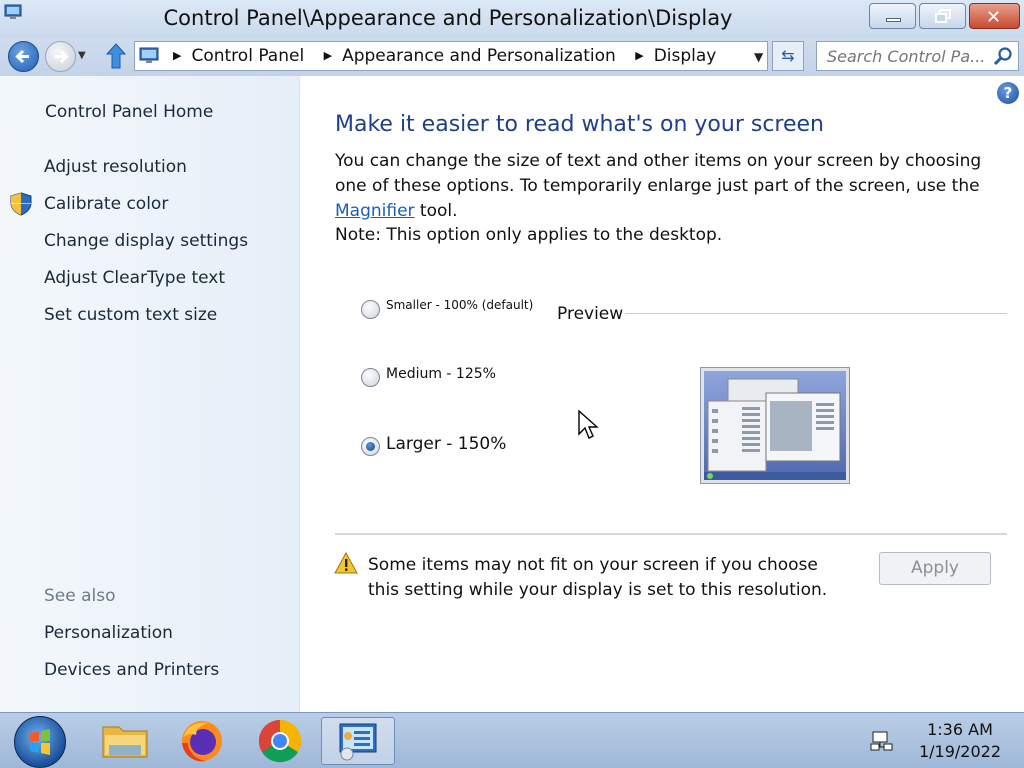  Describe the element at coordinates (82, 55) in the screenshot. I see `recent-pages-dropdown: ▼` at that location.